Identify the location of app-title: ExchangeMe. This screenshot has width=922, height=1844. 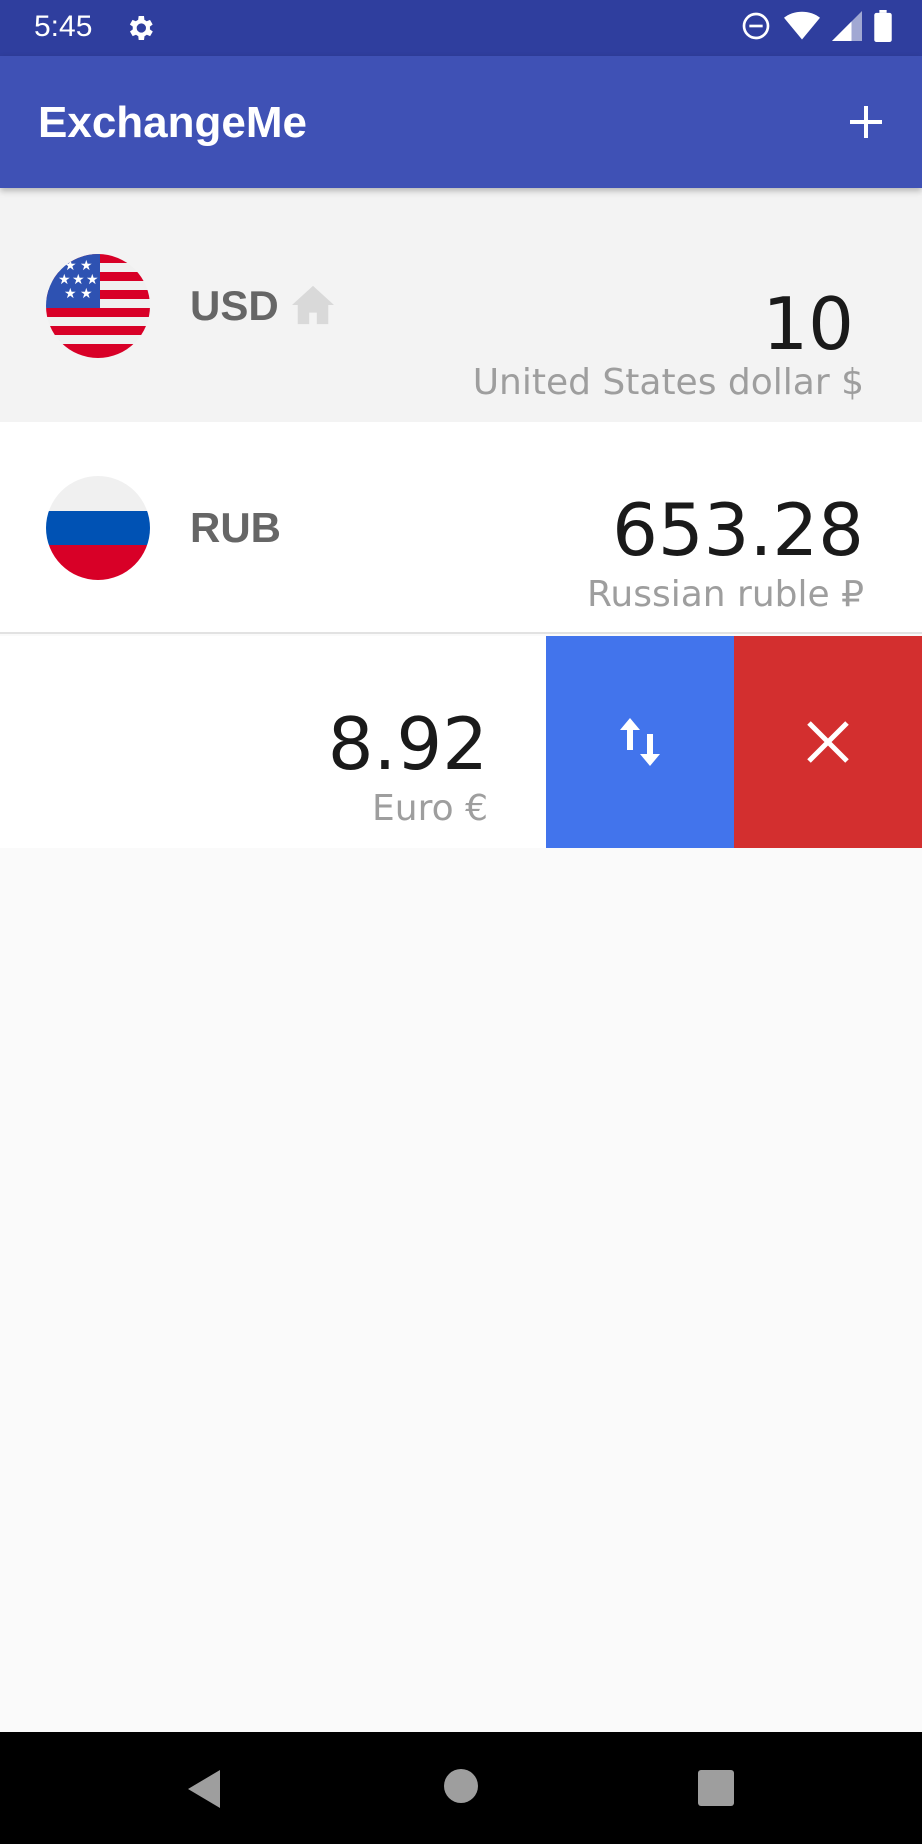
(172, 122).